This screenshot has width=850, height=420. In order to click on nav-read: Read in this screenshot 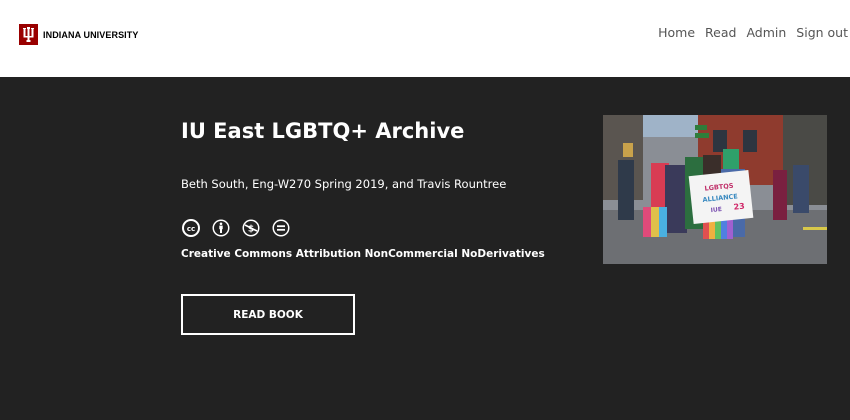, I will do `click(720, 32)`.